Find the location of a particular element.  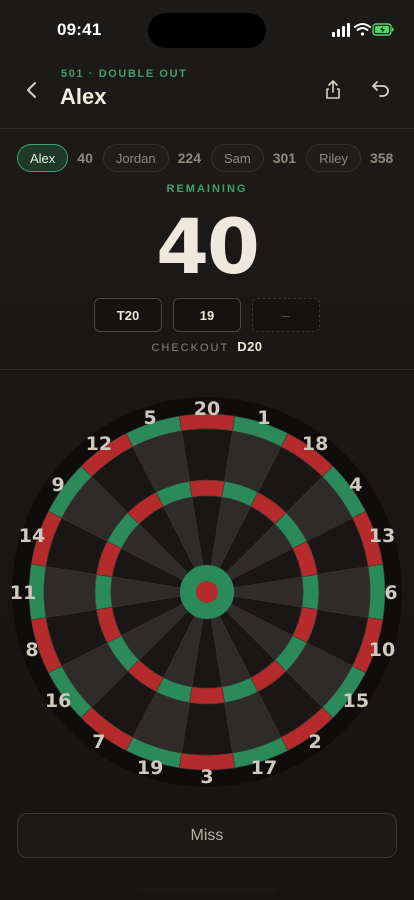

number-4: 4 is located at coordinates (355, 485).